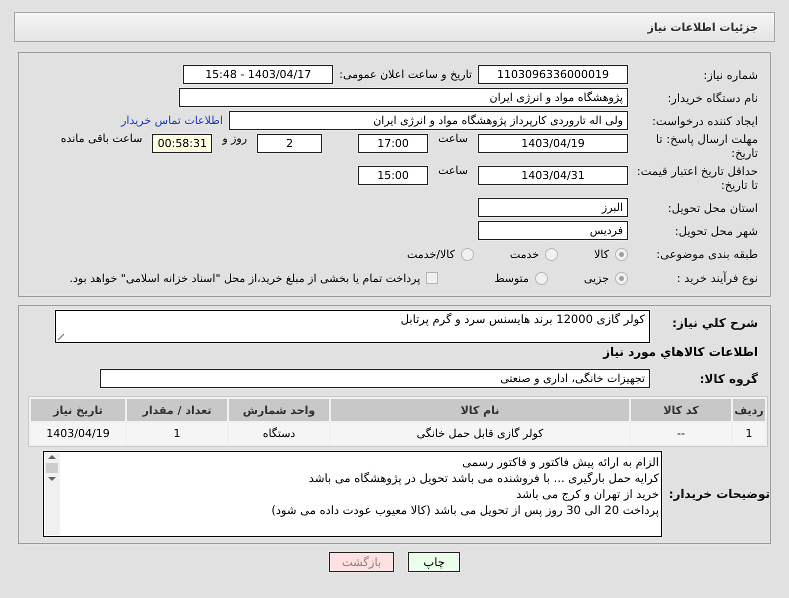 This screenshot has height=598, width=789. What do you see at coordinates (101, 138) in the screenshot?
I see `field-label: ساعت باقی مانده` at bounding box center [101, 138].